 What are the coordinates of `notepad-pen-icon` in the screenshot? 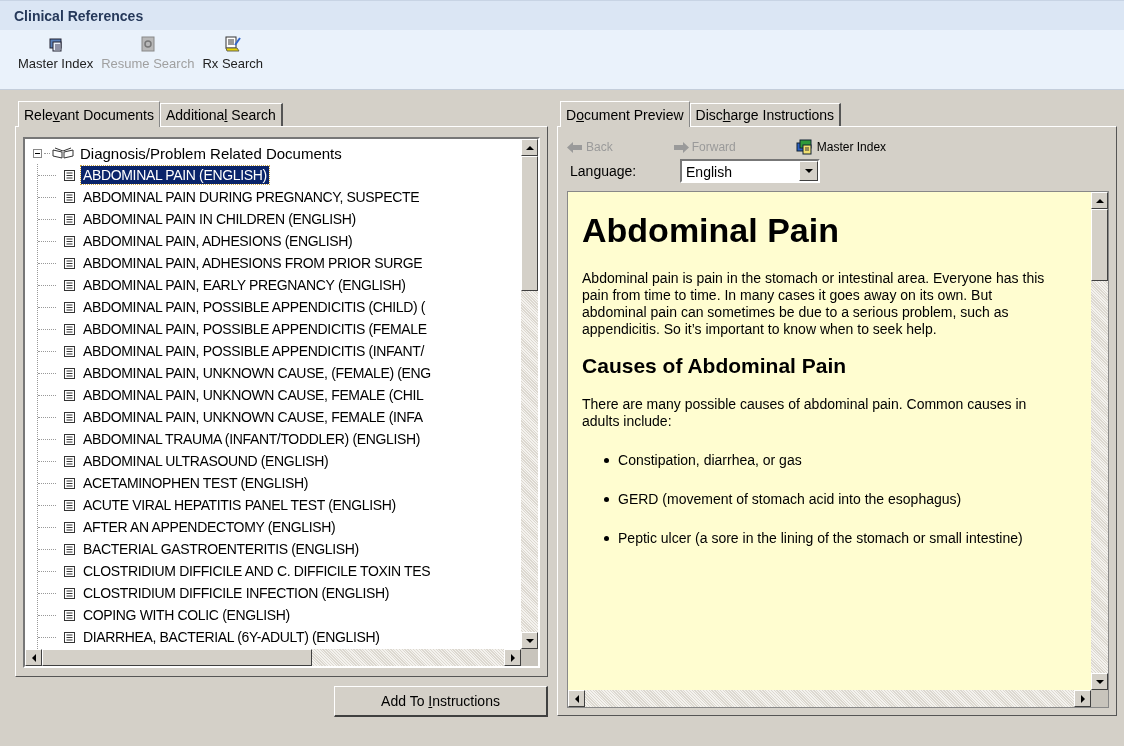 It's located at (232, 44).